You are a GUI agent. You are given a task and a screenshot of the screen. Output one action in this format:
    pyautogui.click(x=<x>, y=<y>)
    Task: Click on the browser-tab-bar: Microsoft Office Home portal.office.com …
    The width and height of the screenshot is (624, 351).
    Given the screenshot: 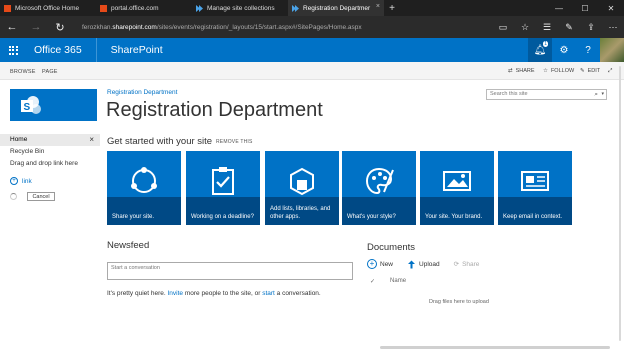 What is the action you would take?
    pyautogui.click(x=312, y=8)
    